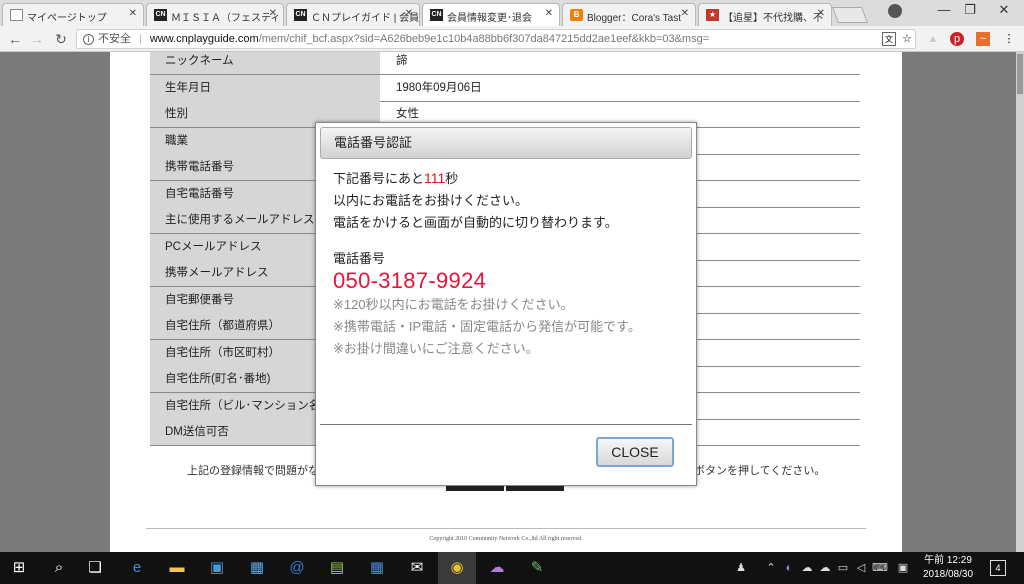  What do you see at coordinates (907, 39) in the screenshot?
I see `star-icon: ☆` at bounding box center [907, 39].